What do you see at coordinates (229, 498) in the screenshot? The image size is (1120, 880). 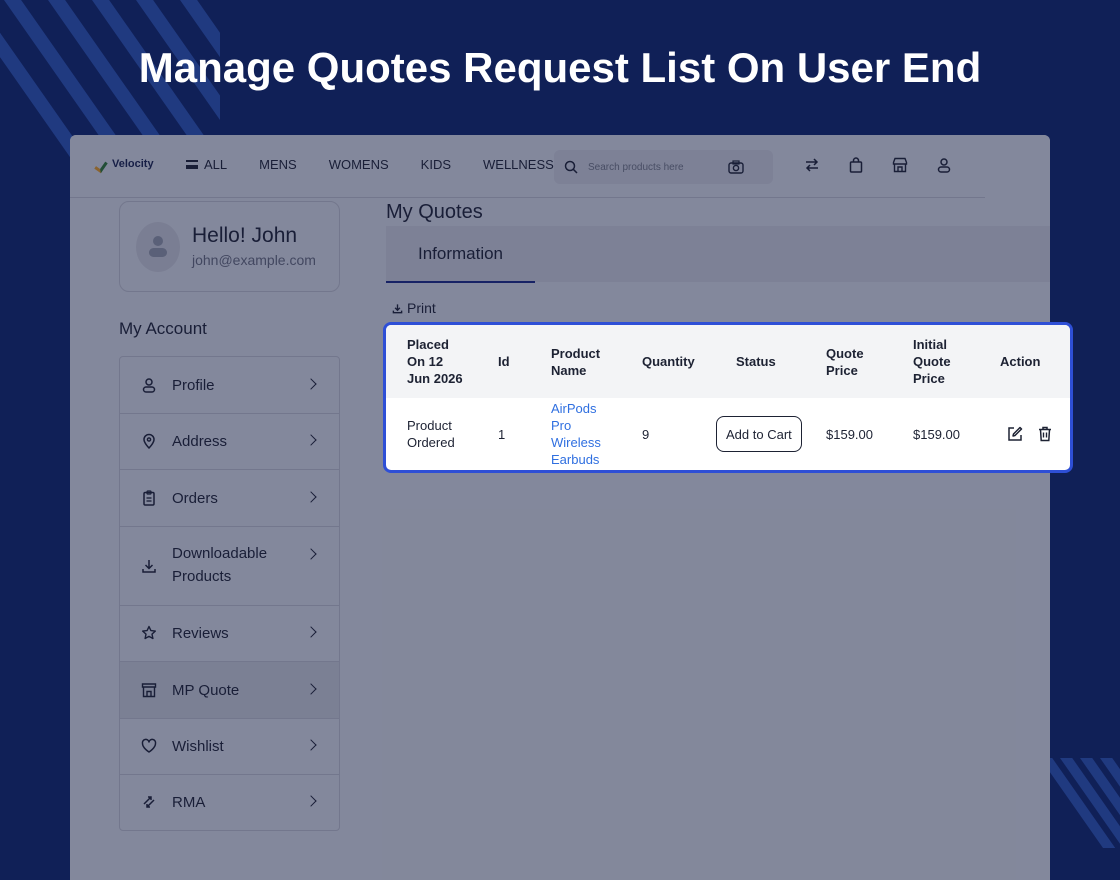 I see `sidebar-item-orders: Orders` at bounding box center [229, 498].